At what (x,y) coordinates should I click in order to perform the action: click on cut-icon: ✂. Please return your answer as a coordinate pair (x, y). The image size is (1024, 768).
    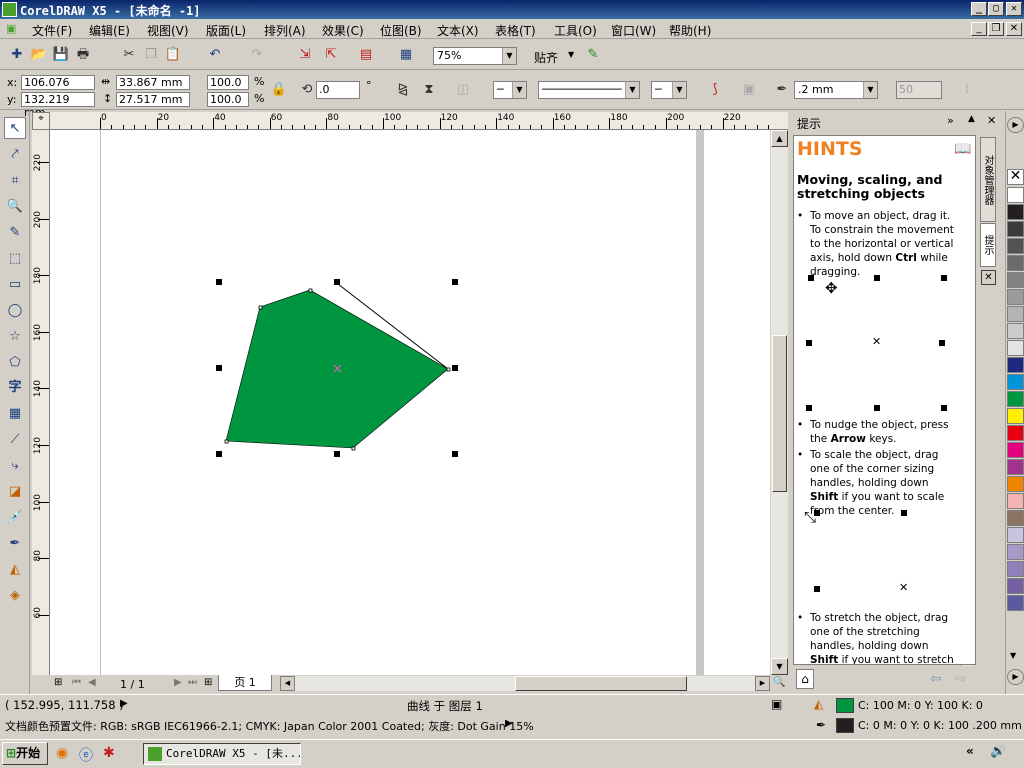
    Looking at the image, I should click on (129, 55).